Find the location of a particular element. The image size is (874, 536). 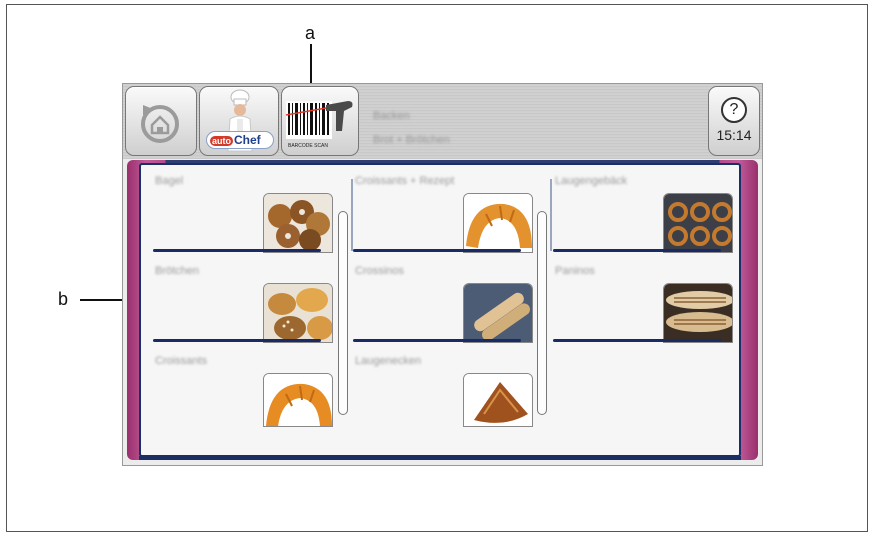

pretzels-image is located at coordinates (698, 223).